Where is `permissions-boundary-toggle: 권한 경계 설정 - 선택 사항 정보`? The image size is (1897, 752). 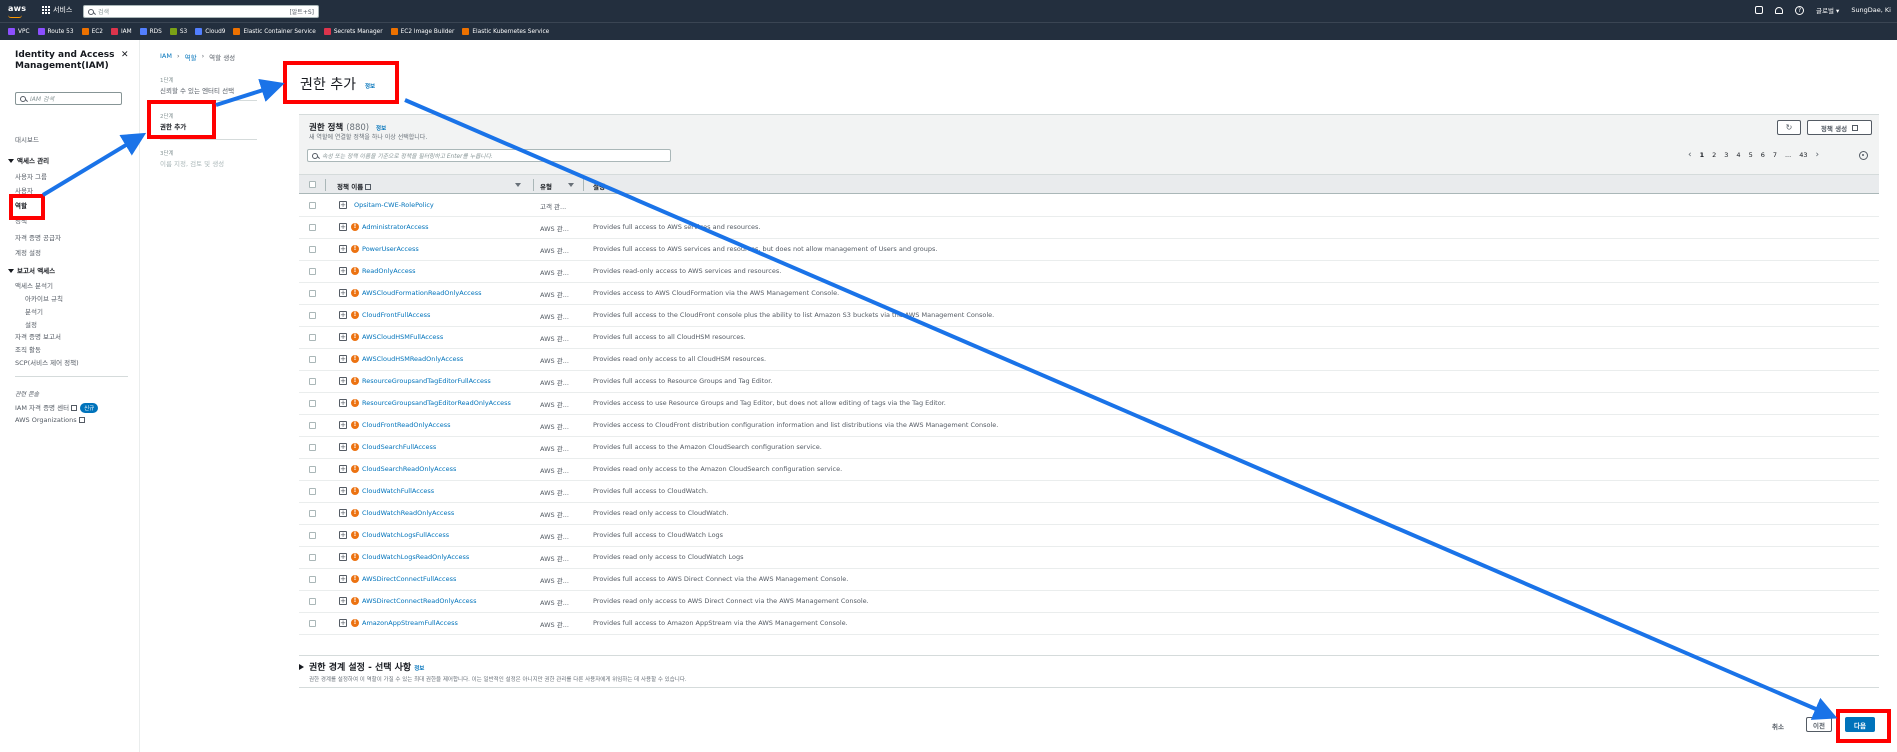 permissions-boundary-toggle: 권한 경계 설정 - 선택 사항 정보 is located at coordinates (361, 666).